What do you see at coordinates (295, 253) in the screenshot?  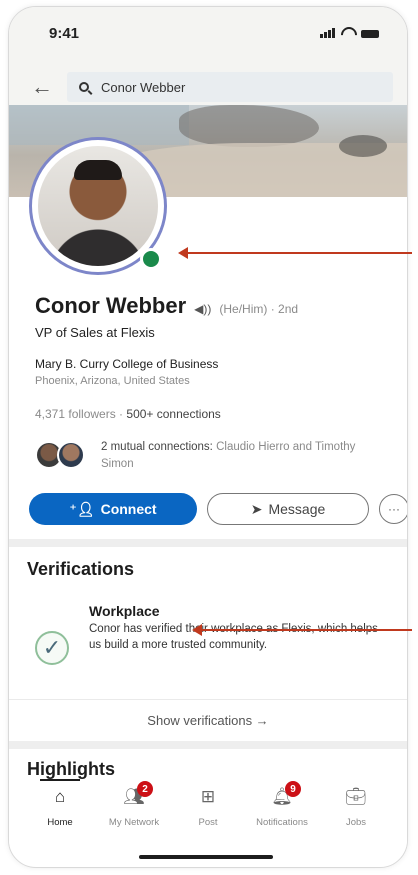 I see `annotation-arrow-online` at bounding box center [295, 253].